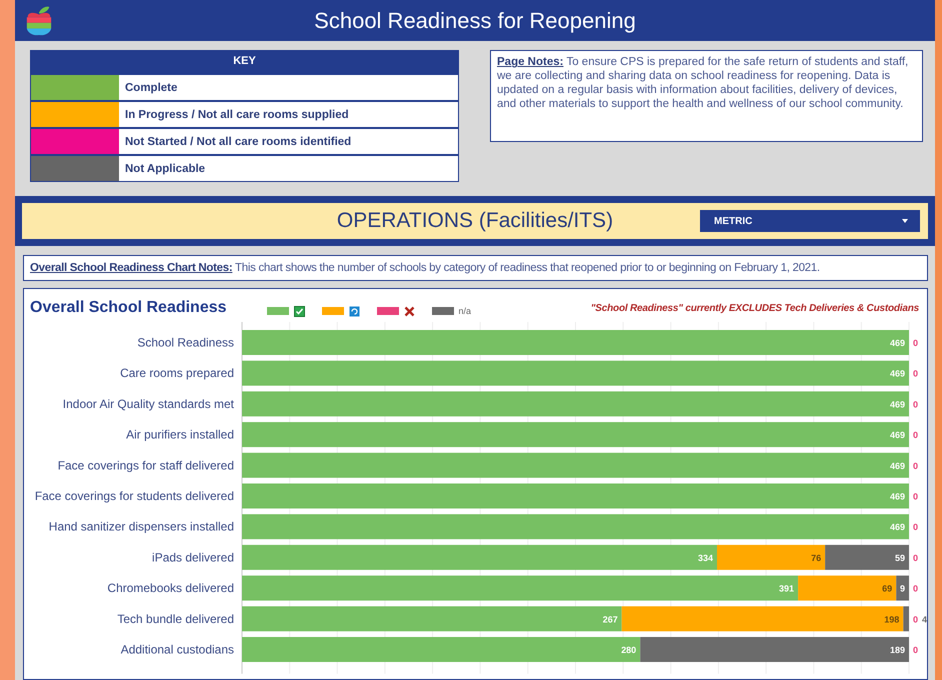 The height and width of the screenshot is (680, 942). What do you see at coordinates (238, 142) in the screenshot?
I see `key-label: Not Started / Not all care rooms identified` at bounding box center [238, 142].